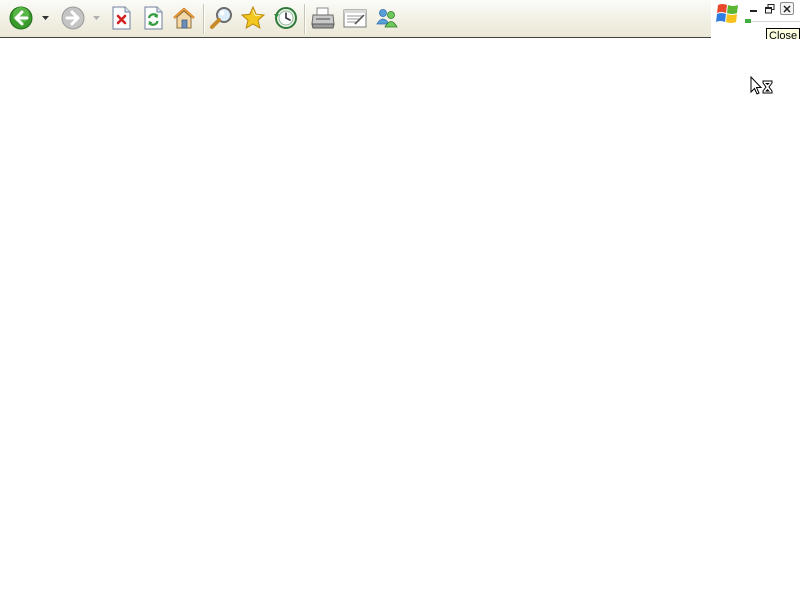 The image size is (800, 600). I want to click on home-button, so click(184, 18).